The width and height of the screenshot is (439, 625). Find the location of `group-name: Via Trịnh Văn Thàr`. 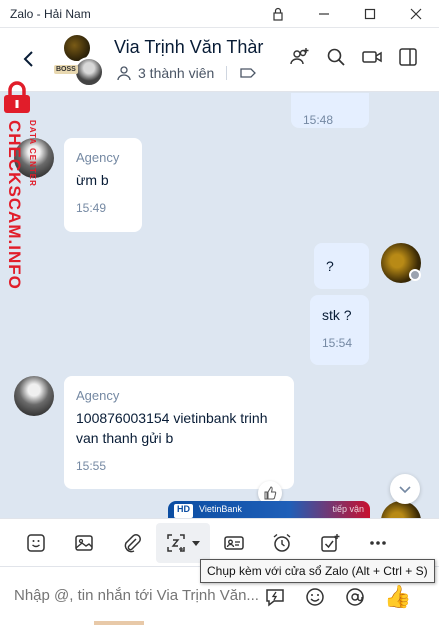

group-name: Via Trịnh Văn Thàr is located at coordinates (194, 47).